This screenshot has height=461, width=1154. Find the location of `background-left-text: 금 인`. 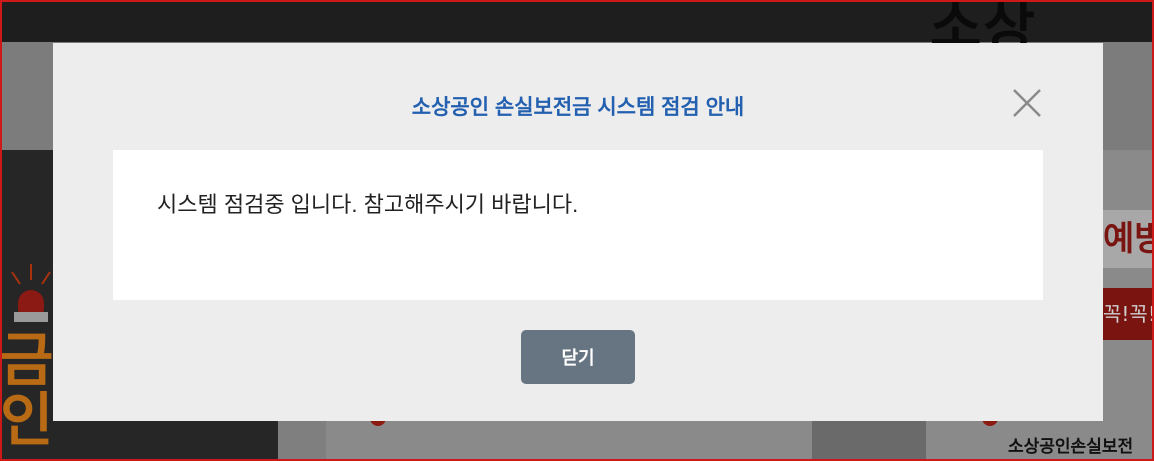

background-left-text: 금 인 is located at coordinates (26, 390).